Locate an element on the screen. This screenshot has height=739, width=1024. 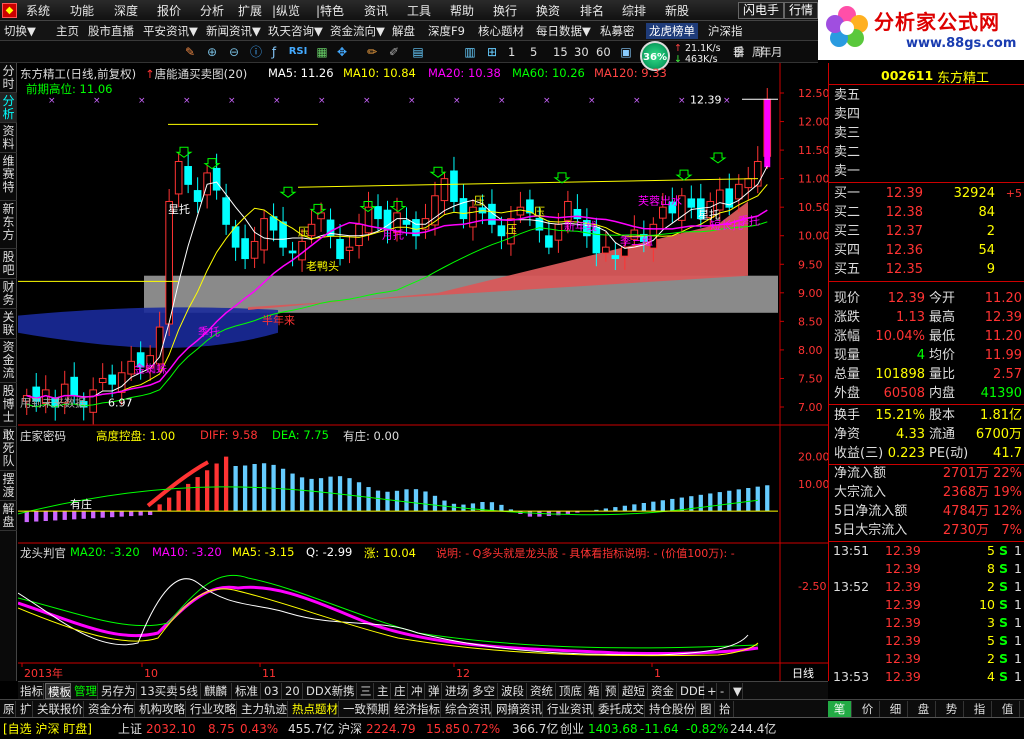
news-tab: 拾 is located at coordinates (725, 709).